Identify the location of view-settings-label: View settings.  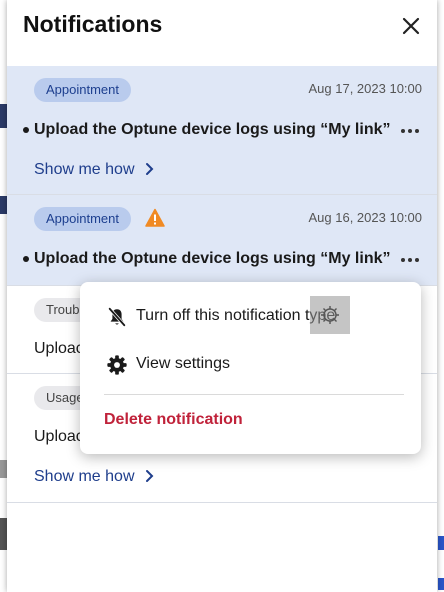
(183, 363).